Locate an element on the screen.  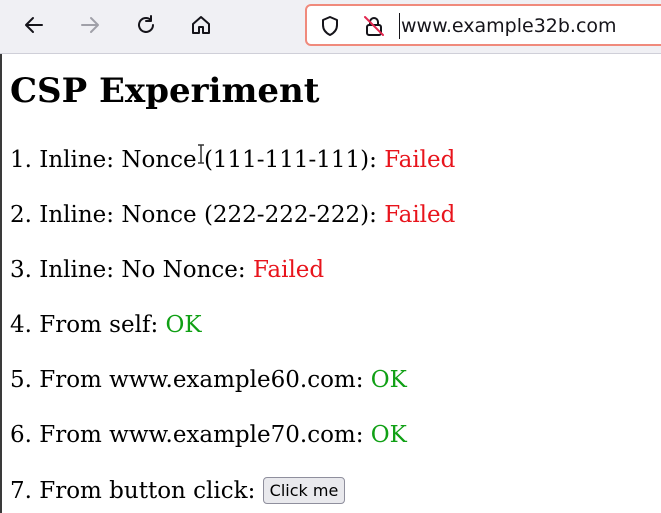
shield-icon is located at coordinates (330, 26).